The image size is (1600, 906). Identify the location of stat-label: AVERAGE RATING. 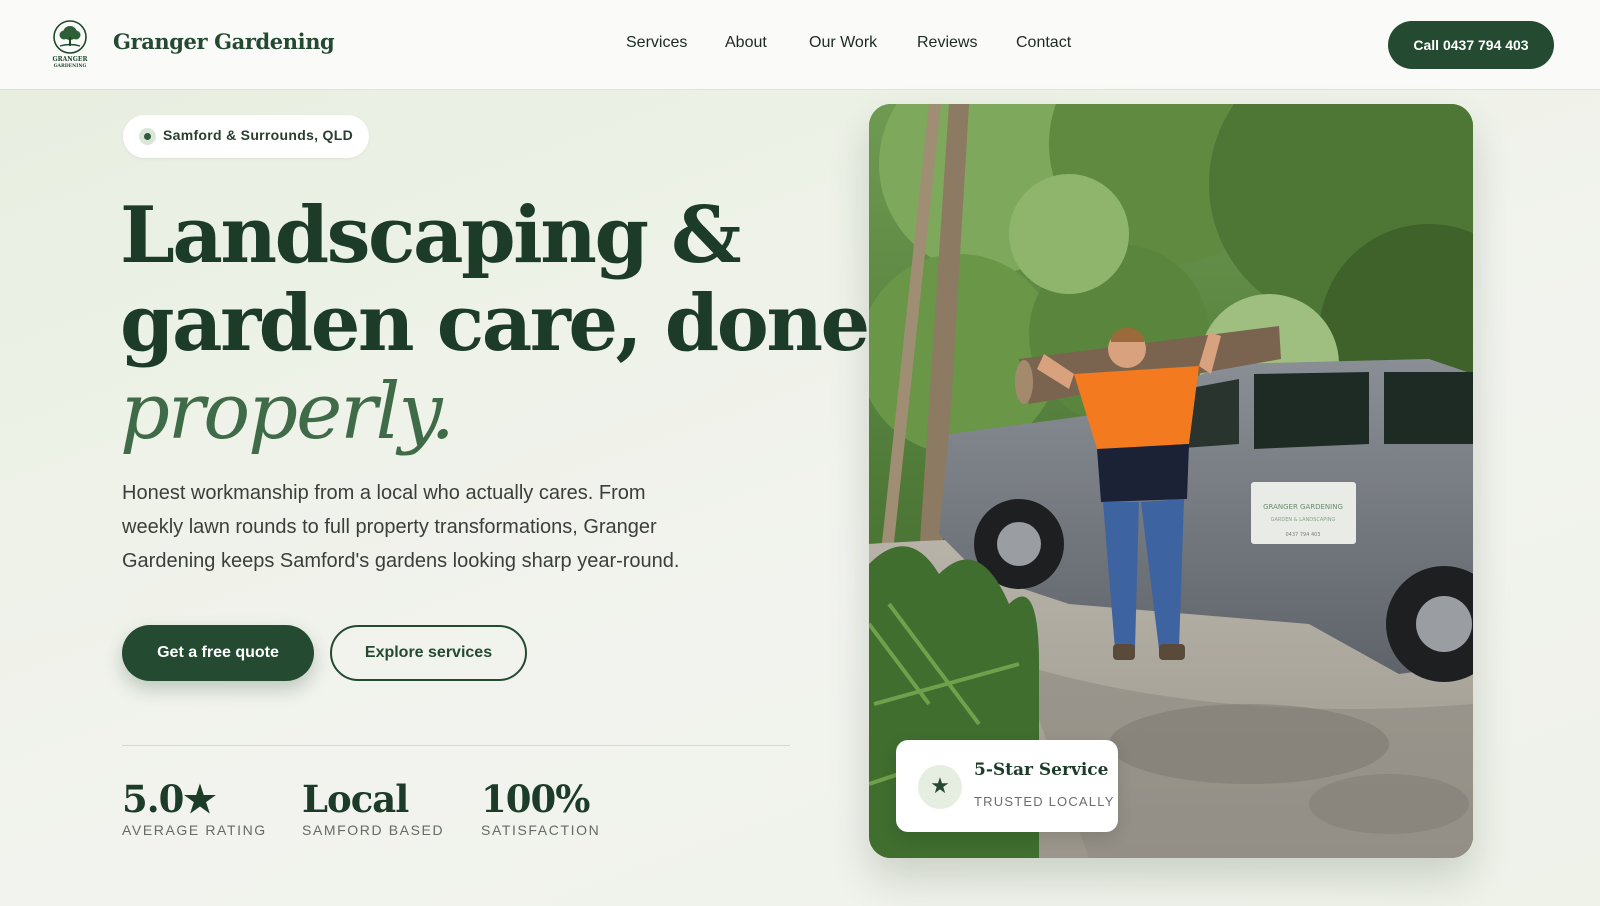
(194, 830).